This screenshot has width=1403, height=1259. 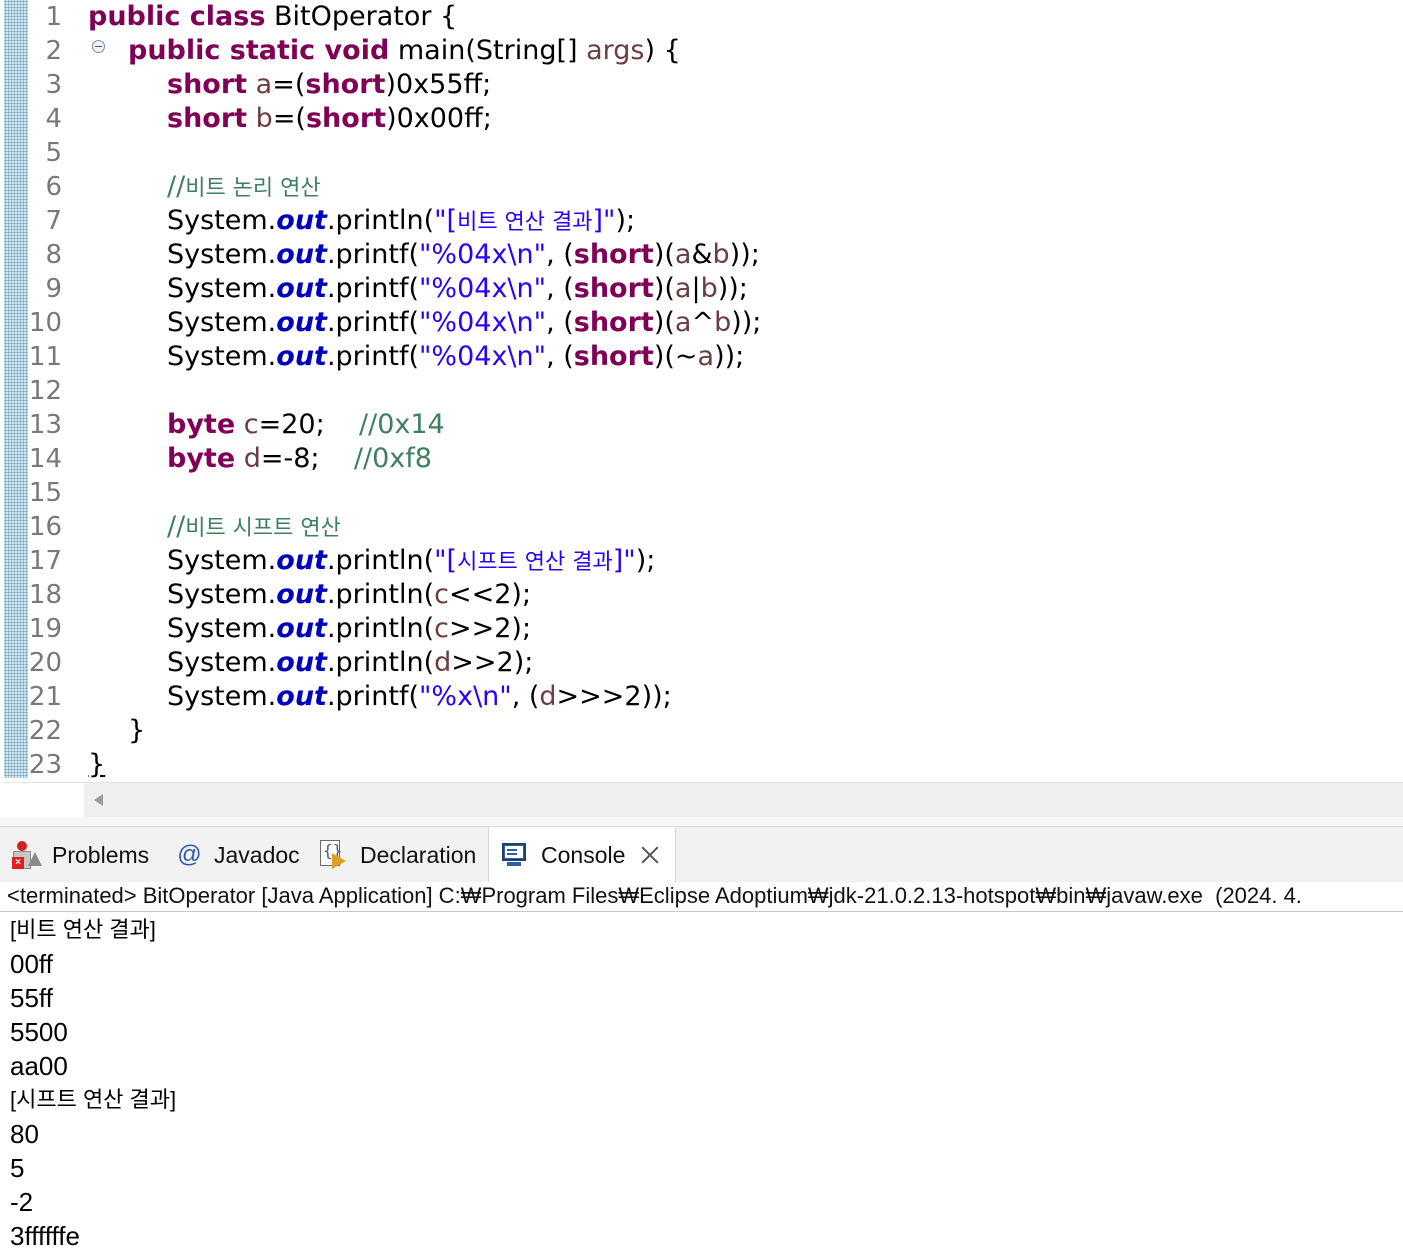 What do you see at coordinates (24, 1134) in the screenshot?
I see `console-output-line: 80` at bounding box center [24, 1134].